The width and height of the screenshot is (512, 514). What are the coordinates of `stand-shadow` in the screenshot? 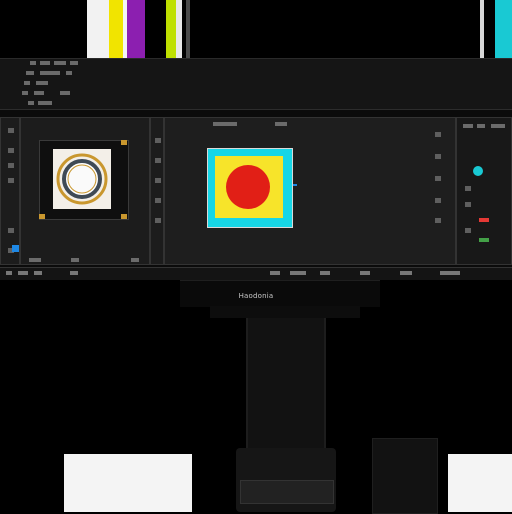 It's located at (285, 312).